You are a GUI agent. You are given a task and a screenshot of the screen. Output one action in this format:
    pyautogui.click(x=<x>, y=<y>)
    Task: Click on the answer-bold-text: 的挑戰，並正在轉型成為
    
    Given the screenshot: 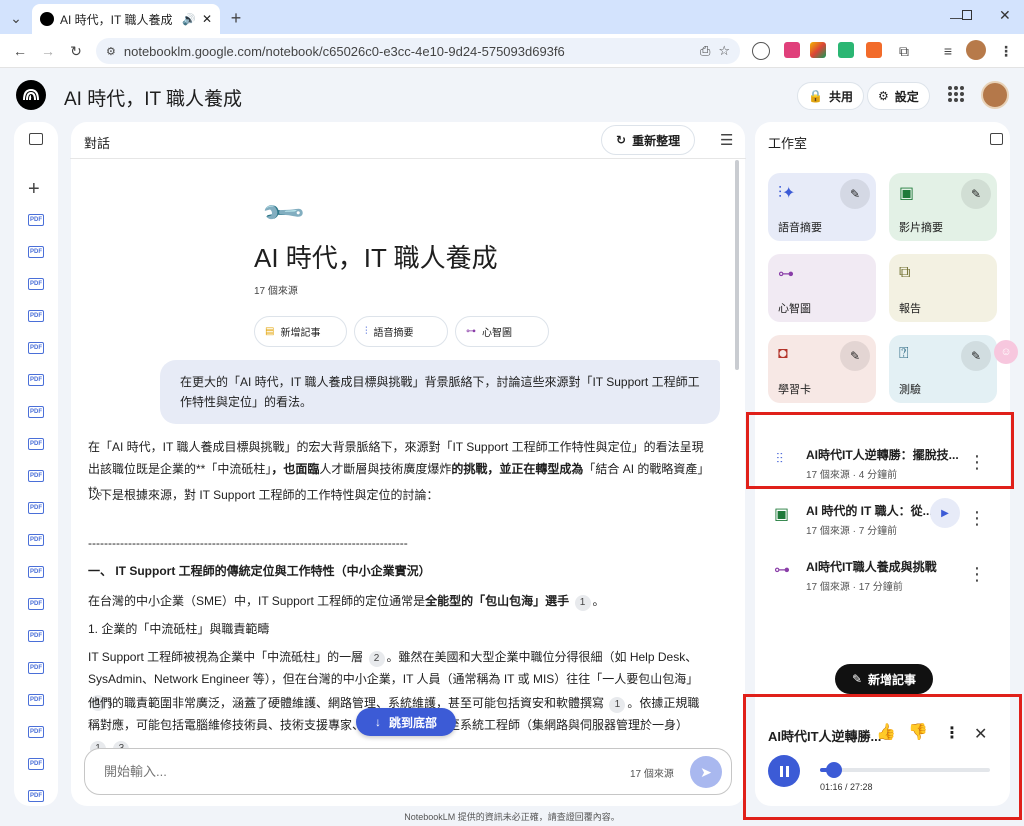 What is the action you would take?
    pyautogui.click(x=517, y=469)
    